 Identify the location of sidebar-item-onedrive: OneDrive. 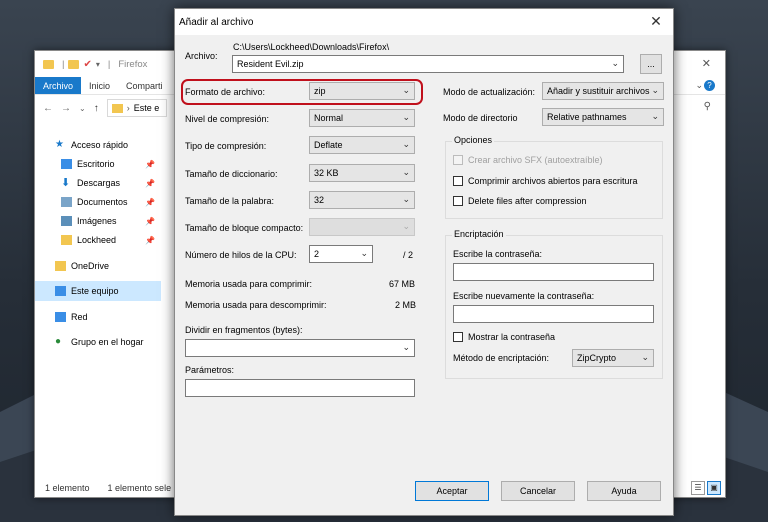
(98, 266).